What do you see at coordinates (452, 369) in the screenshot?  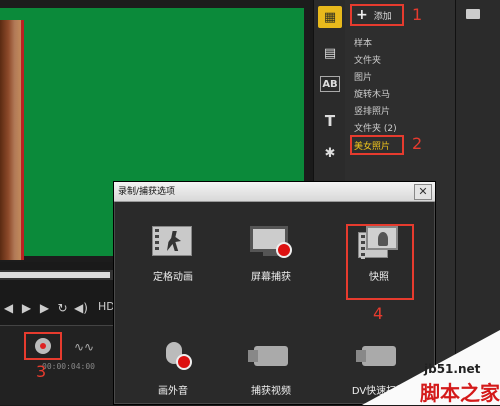 I see `watermark-site: jb51.net` at bounding box center [452, 369].